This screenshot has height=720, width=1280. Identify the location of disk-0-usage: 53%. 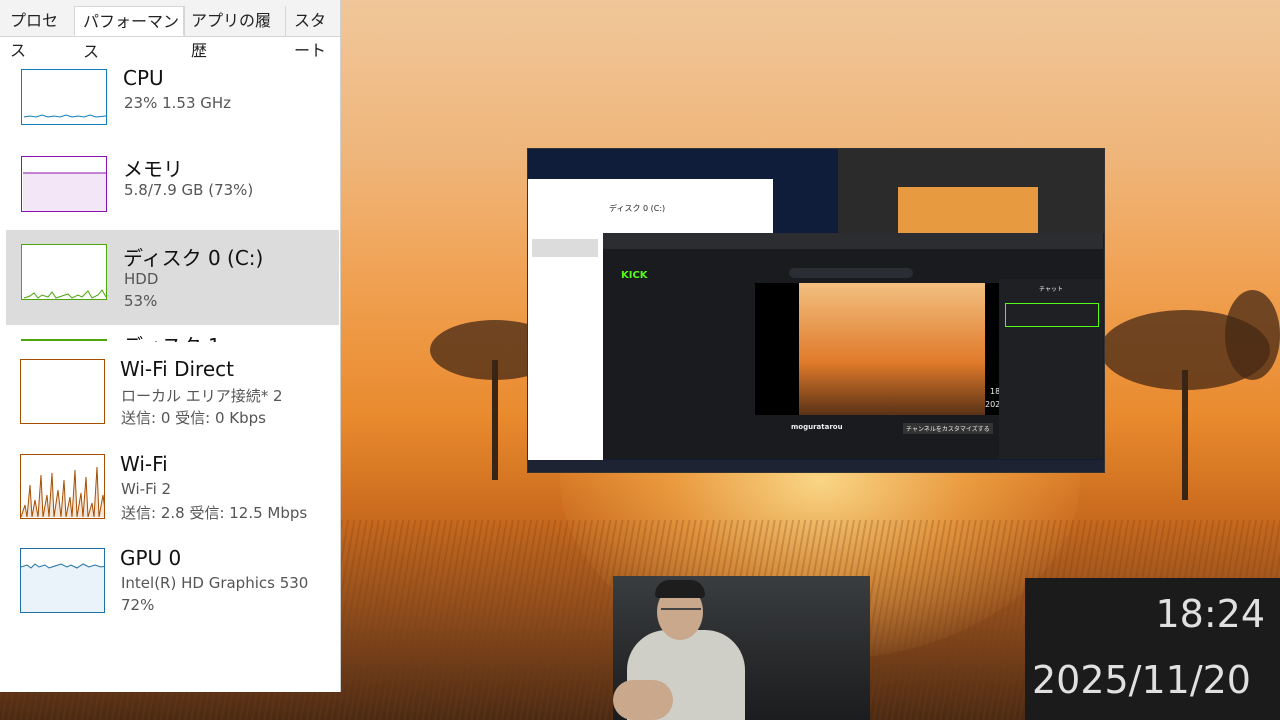
(141, 301).